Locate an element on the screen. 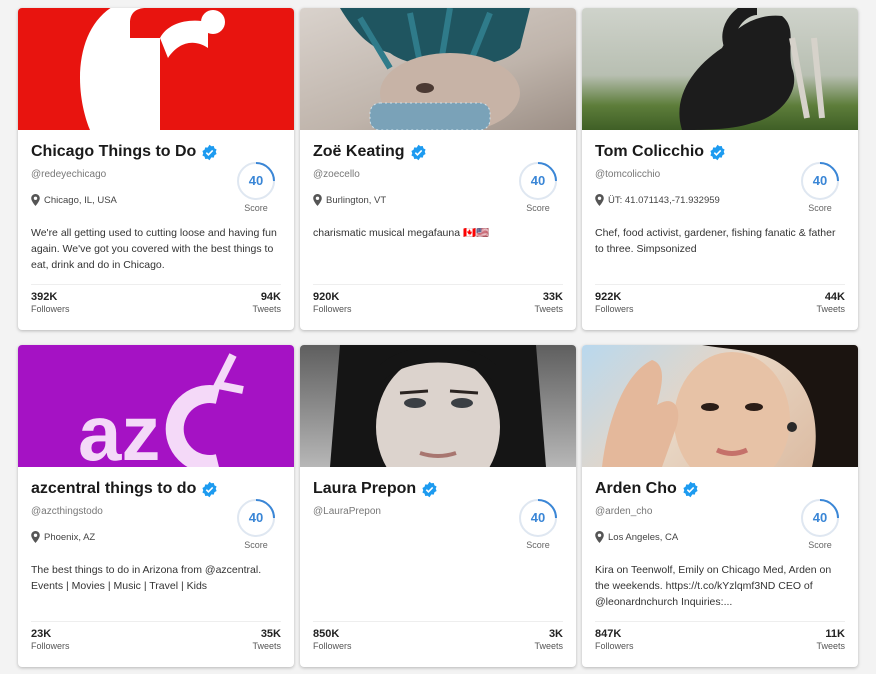 The height and width of the screenshot is (674, 876). profile-location: Phoenix, AZ is located at coordinates (63, 537).